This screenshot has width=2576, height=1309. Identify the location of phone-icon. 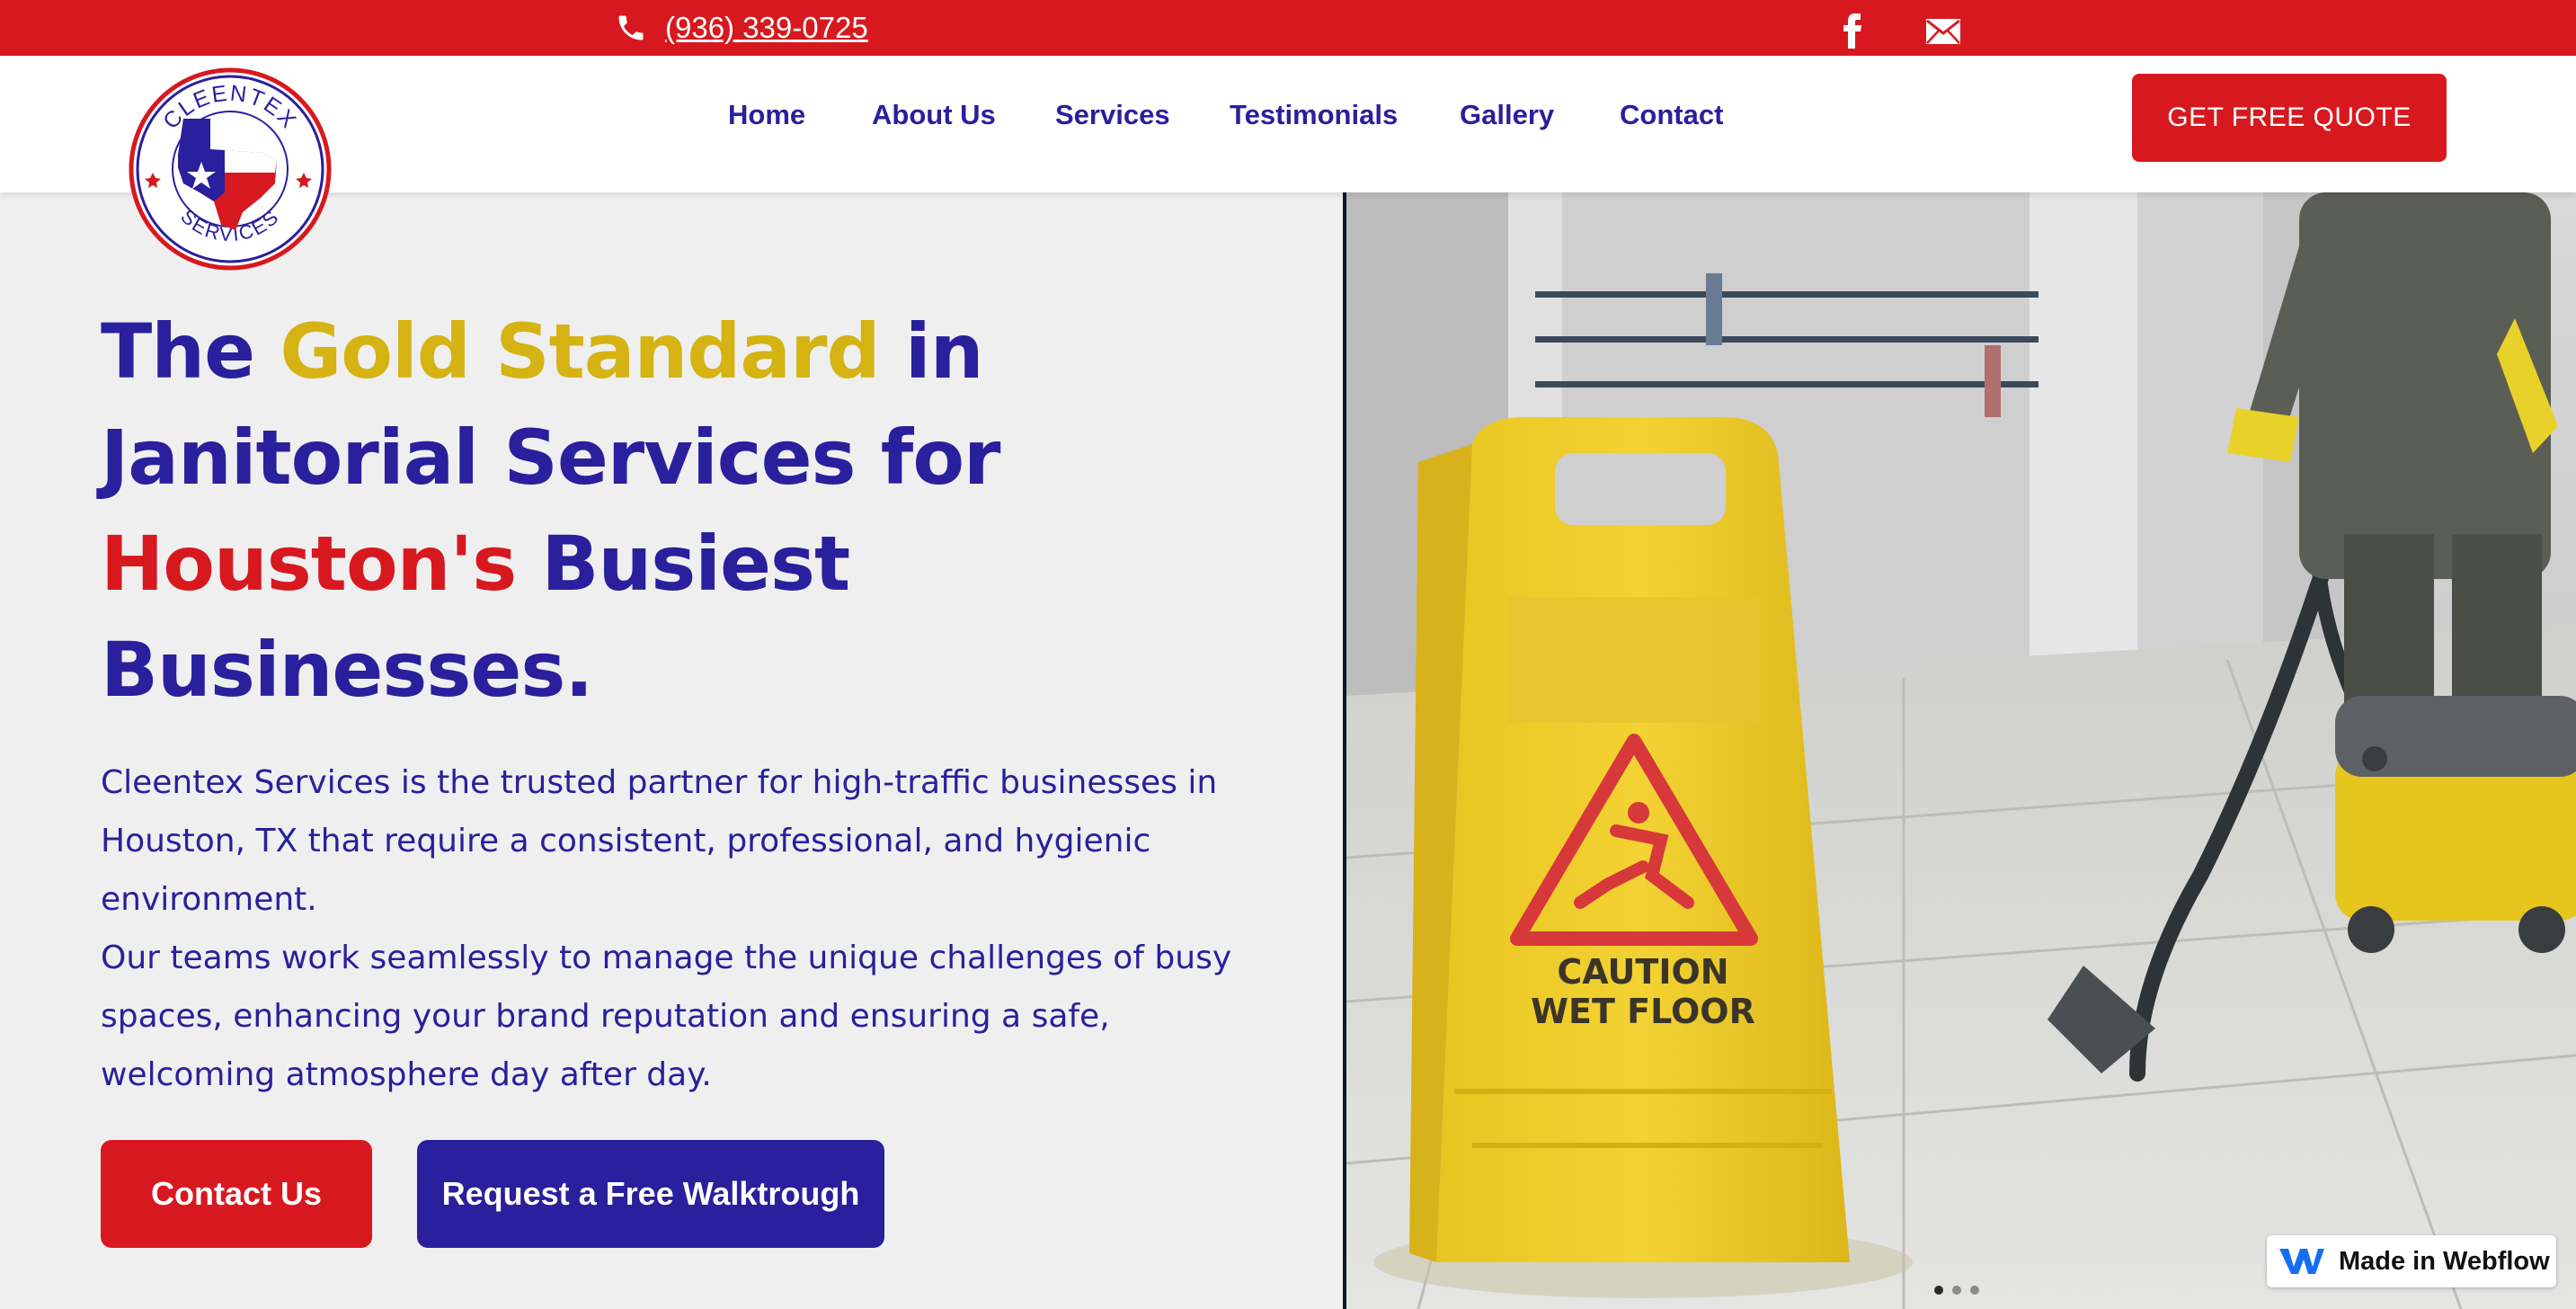
(631, 28).